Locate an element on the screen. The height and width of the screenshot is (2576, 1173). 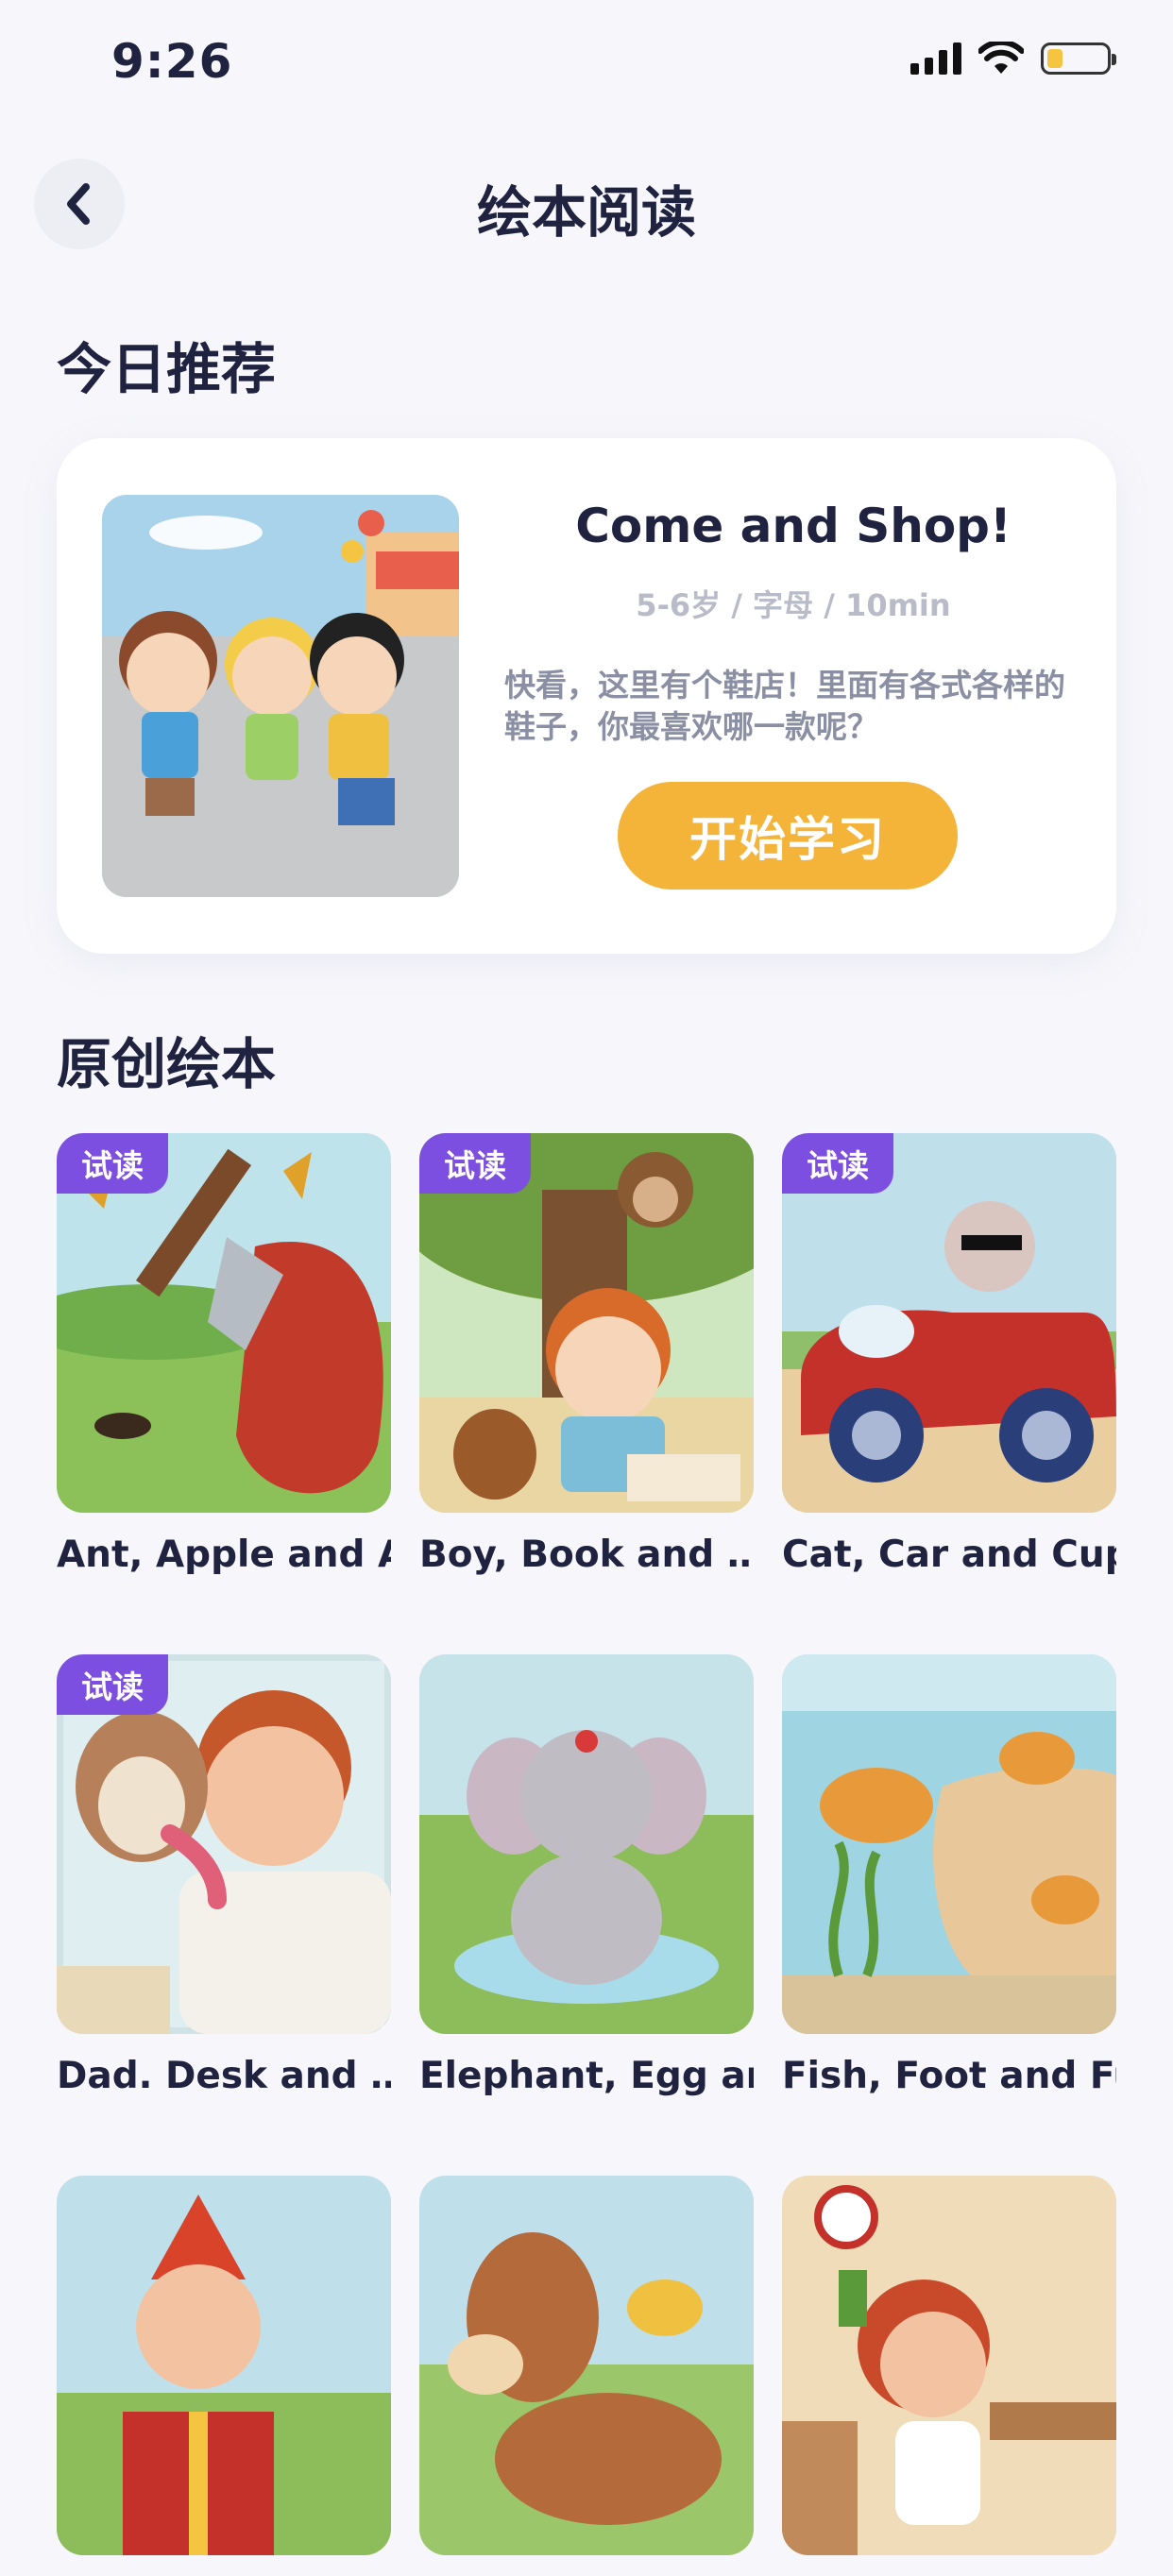
featured-book-cover is located at coordinates (280, 696).